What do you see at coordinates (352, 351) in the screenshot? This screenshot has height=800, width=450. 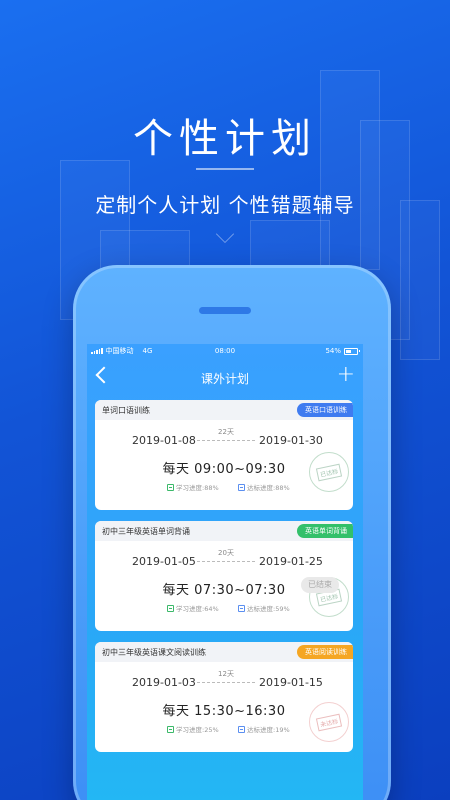 I see `battery-icon` at bounding box center [352, 351].